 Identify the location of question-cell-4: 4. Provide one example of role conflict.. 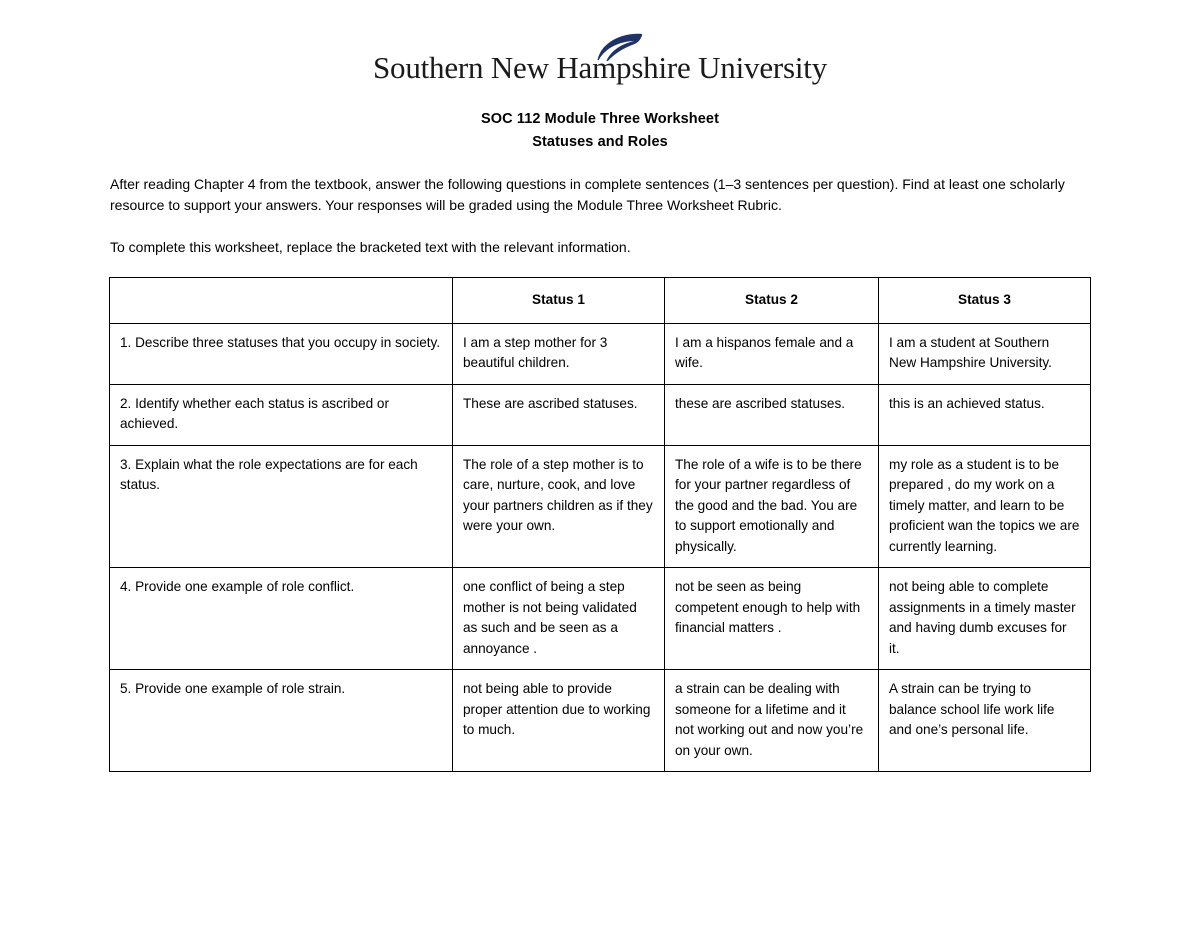
(281, 618).